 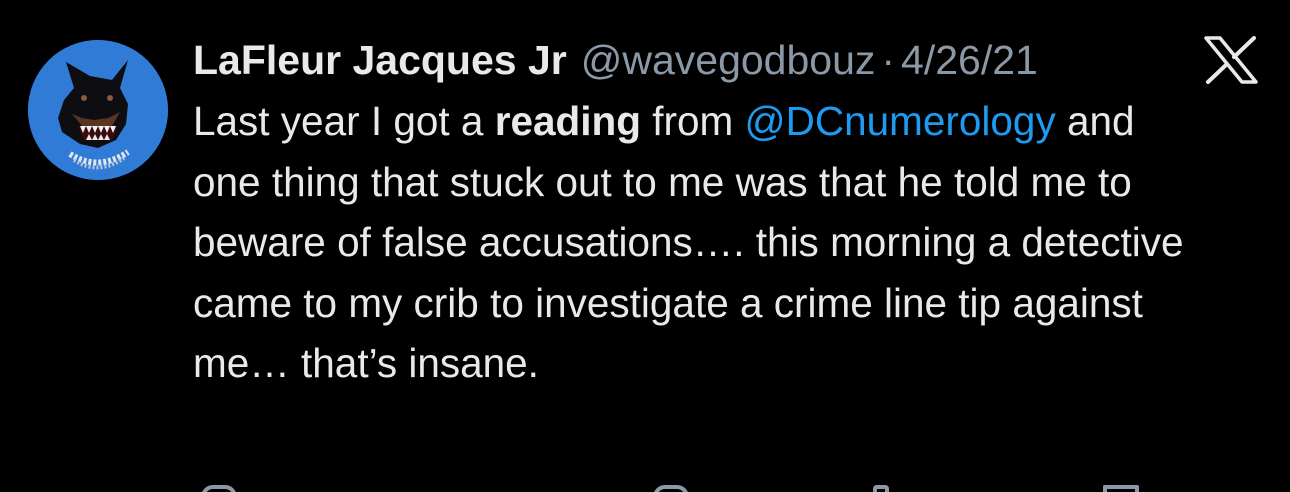 What do you see at coordinates (219, 488) in the screenshot?
I see `reply-icon` at bounding box center [219, 488].